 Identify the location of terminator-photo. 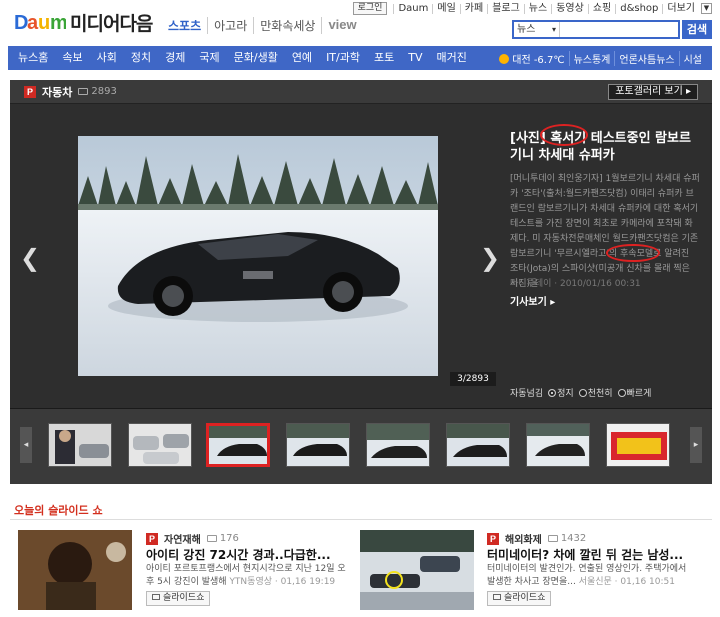
(417, 570).